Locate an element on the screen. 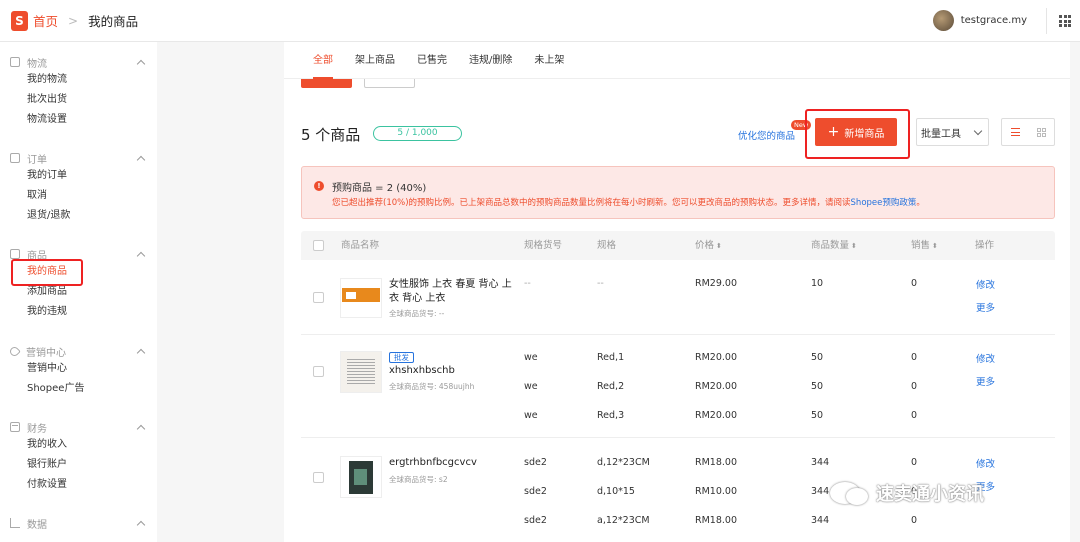 Image resolution: width=1080 pixels, height=542 pixels. tag-icon is located at coordinates (14, 351).